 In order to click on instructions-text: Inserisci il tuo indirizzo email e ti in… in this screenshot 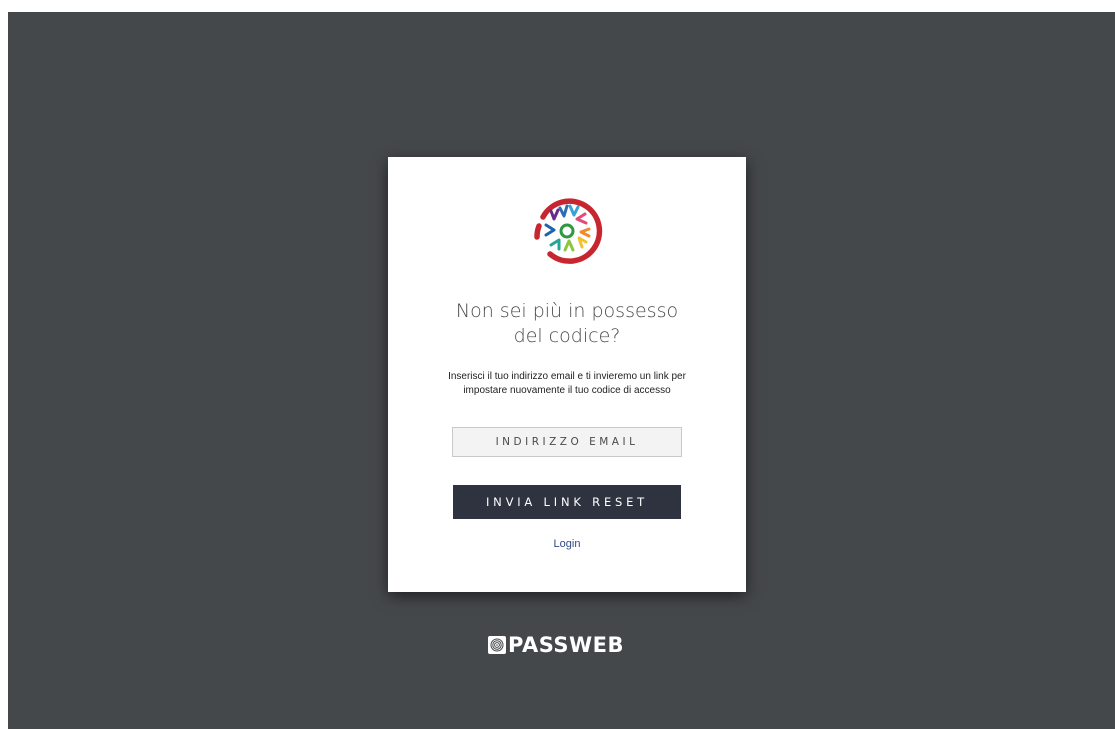, I will do `click(567, 383)`.